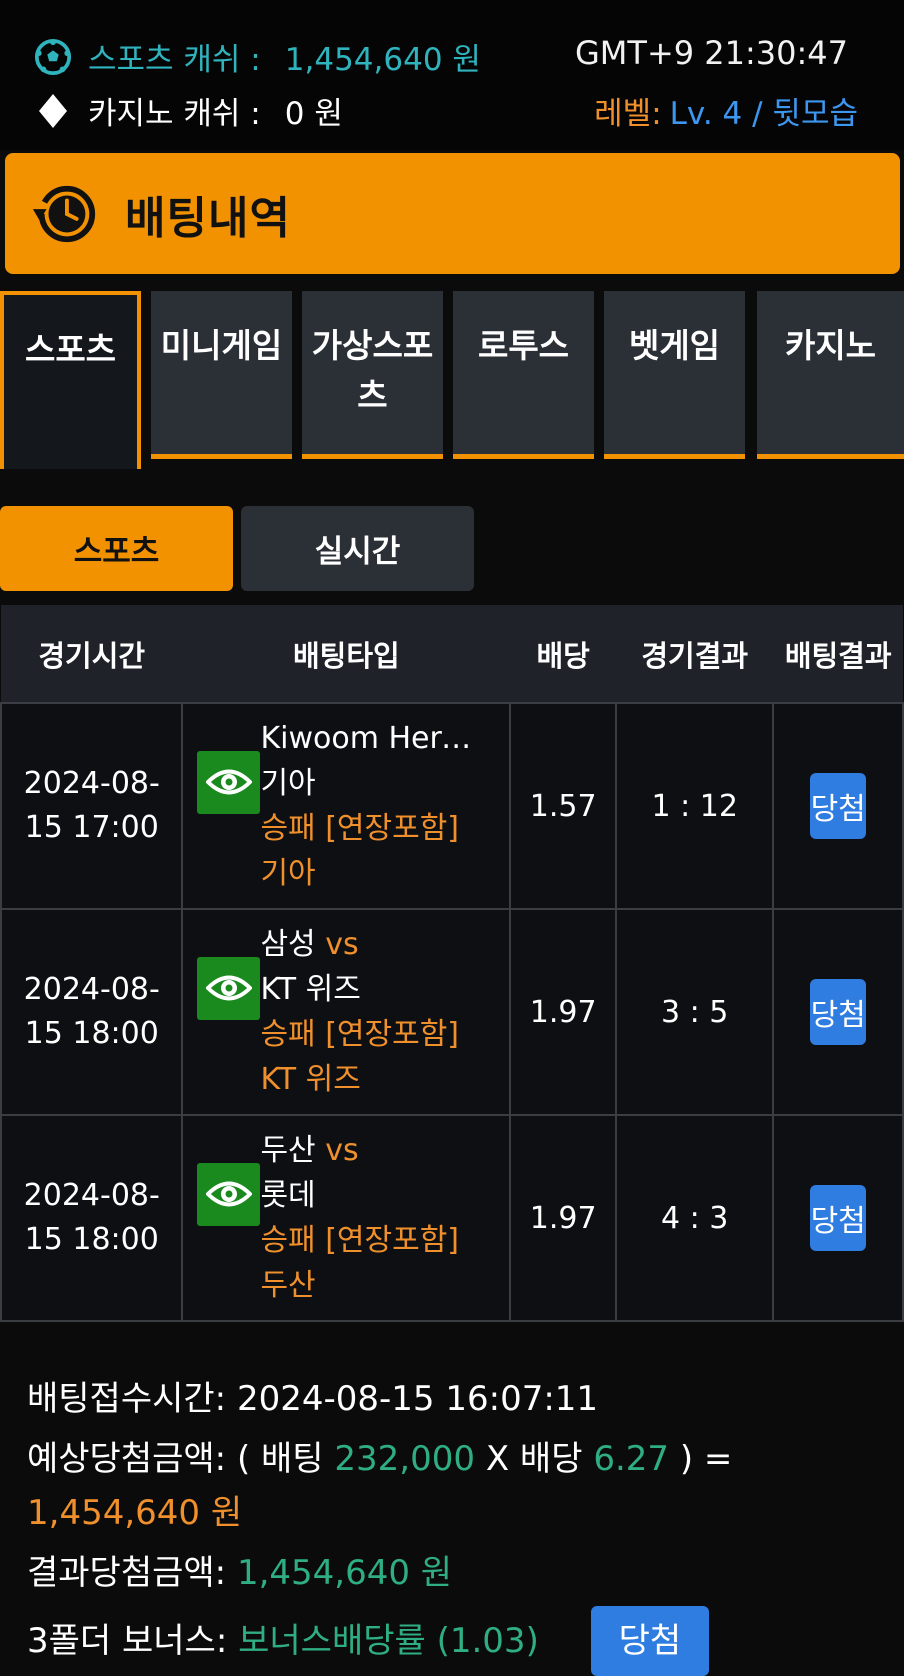 The image size is (904, 1676). I want to click on header-bet-type: 배팅타입, so click(346, 654).